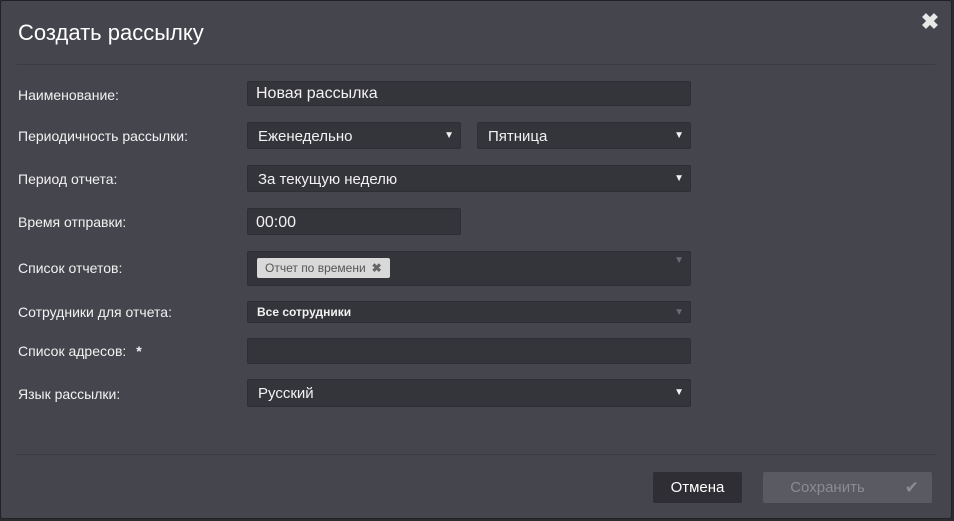 The image size is (954, 521). I want to click on employees-select: Все сотрудники ▼, so click(469, 312).